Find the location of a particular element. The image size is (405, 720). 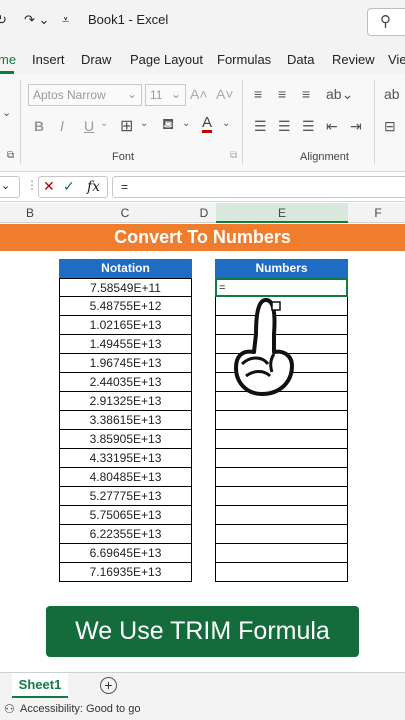

numbers-header: Numbers is located at coordinates (281, 268).